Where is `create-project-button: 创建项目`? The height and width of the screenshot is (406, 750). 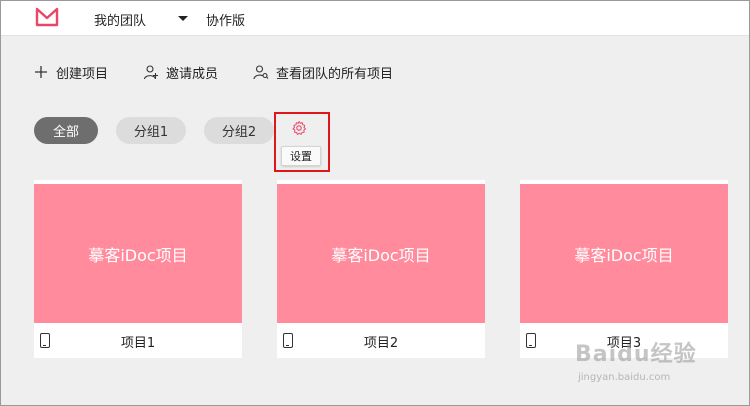 create-project-button: 创建项目 is located at coordinates (70, 72).